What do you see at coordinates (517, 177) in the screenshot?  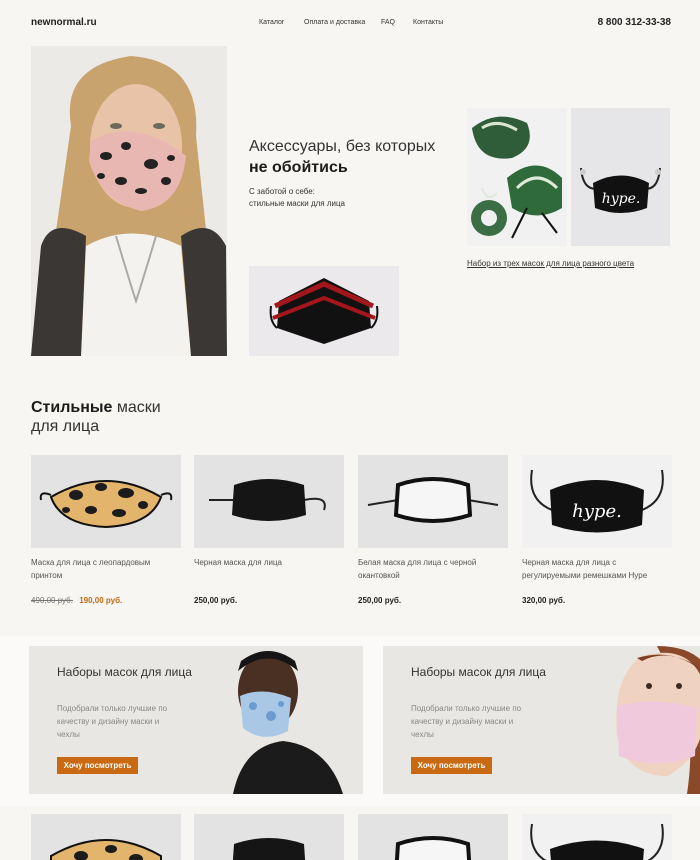 I see `mask-set-image-green` at bounding box center [517, 177].